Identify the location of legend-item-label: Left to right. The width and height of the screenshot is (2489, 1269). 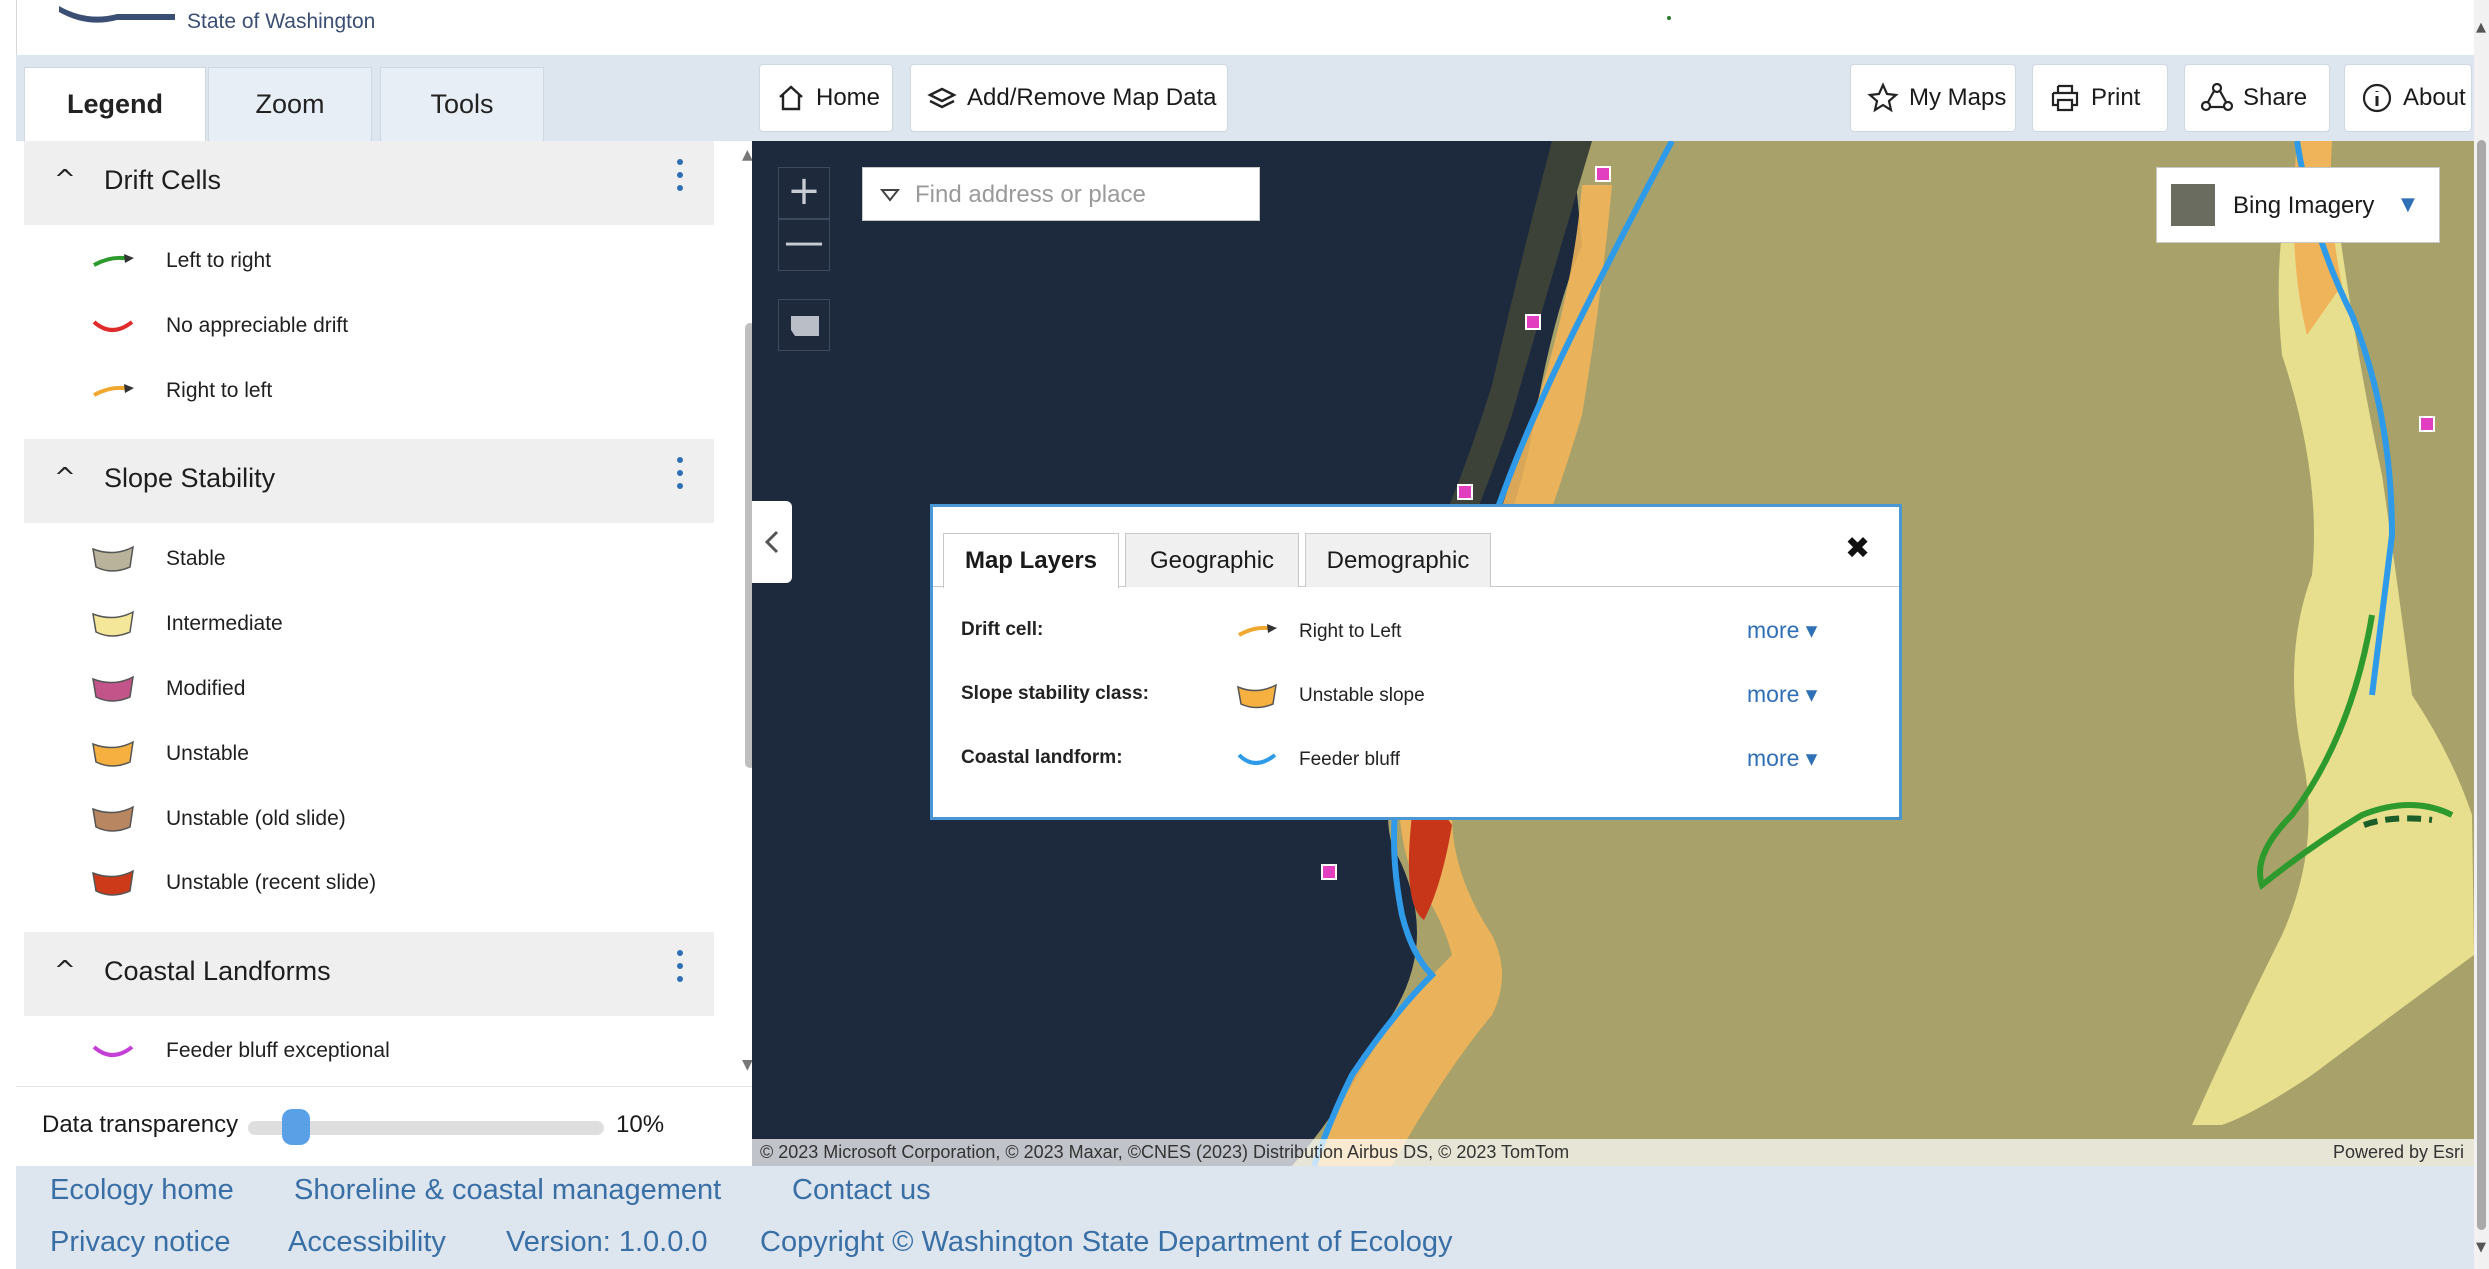
(219, 260).